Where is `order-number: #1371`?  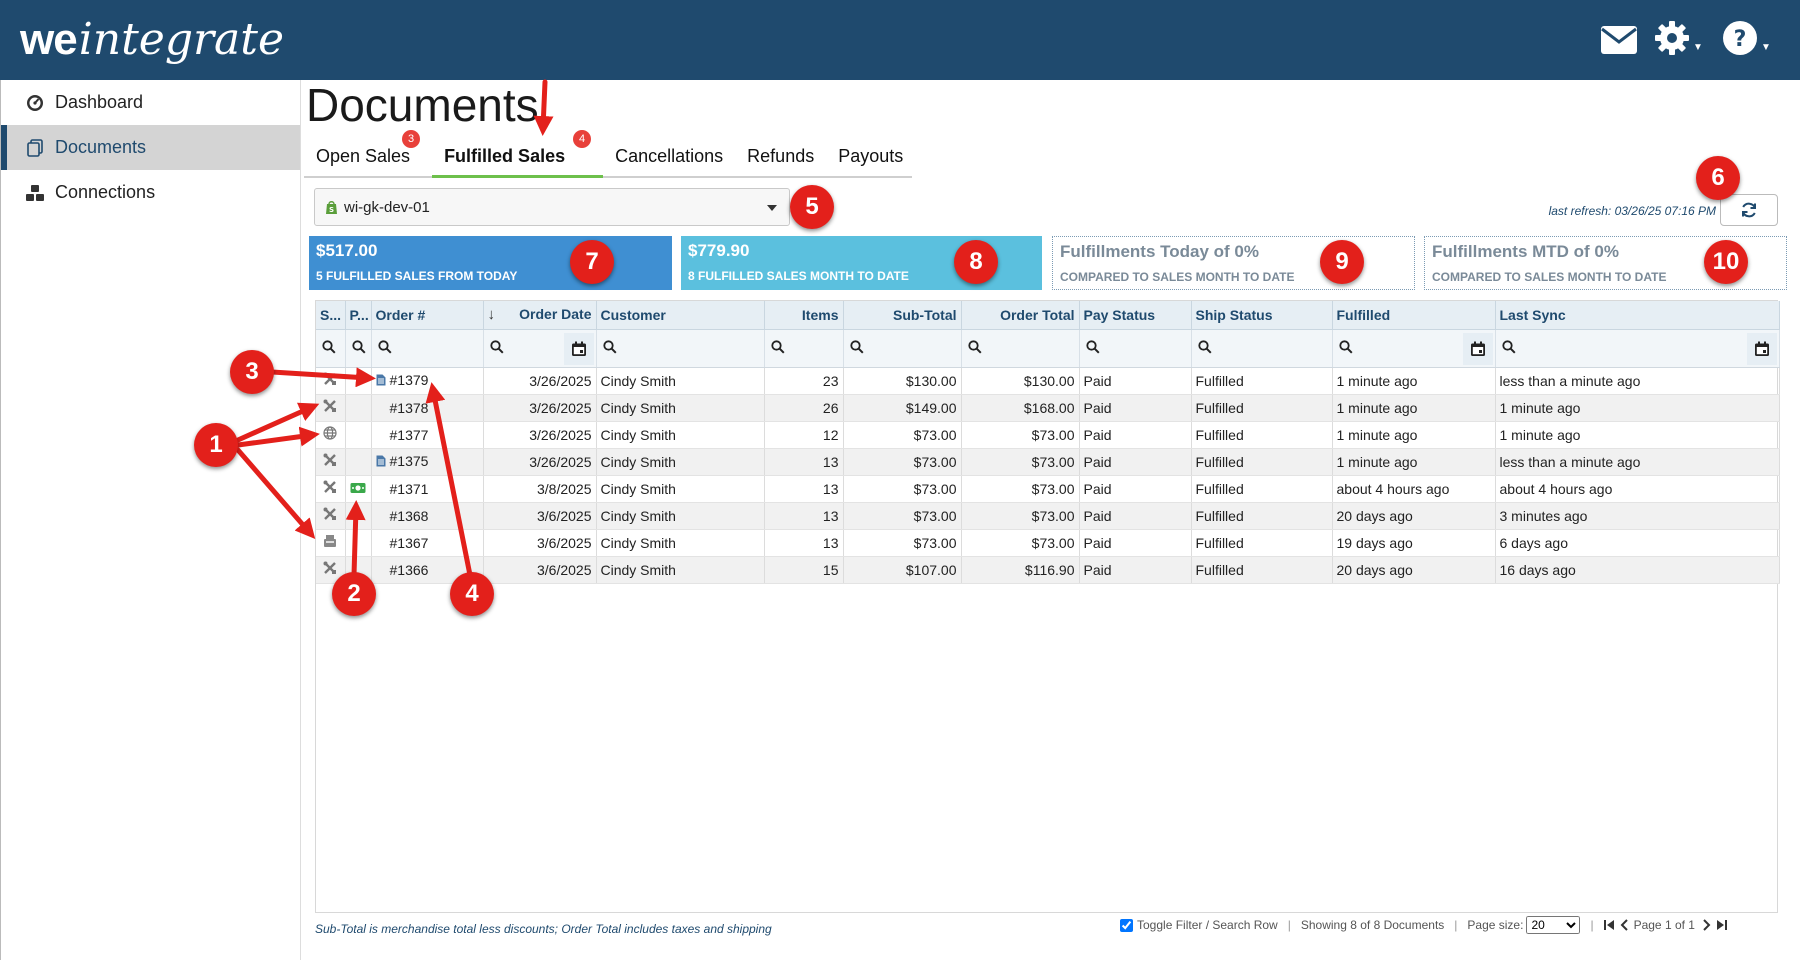
order-number: #1371 is located at coordinates (409, 489).